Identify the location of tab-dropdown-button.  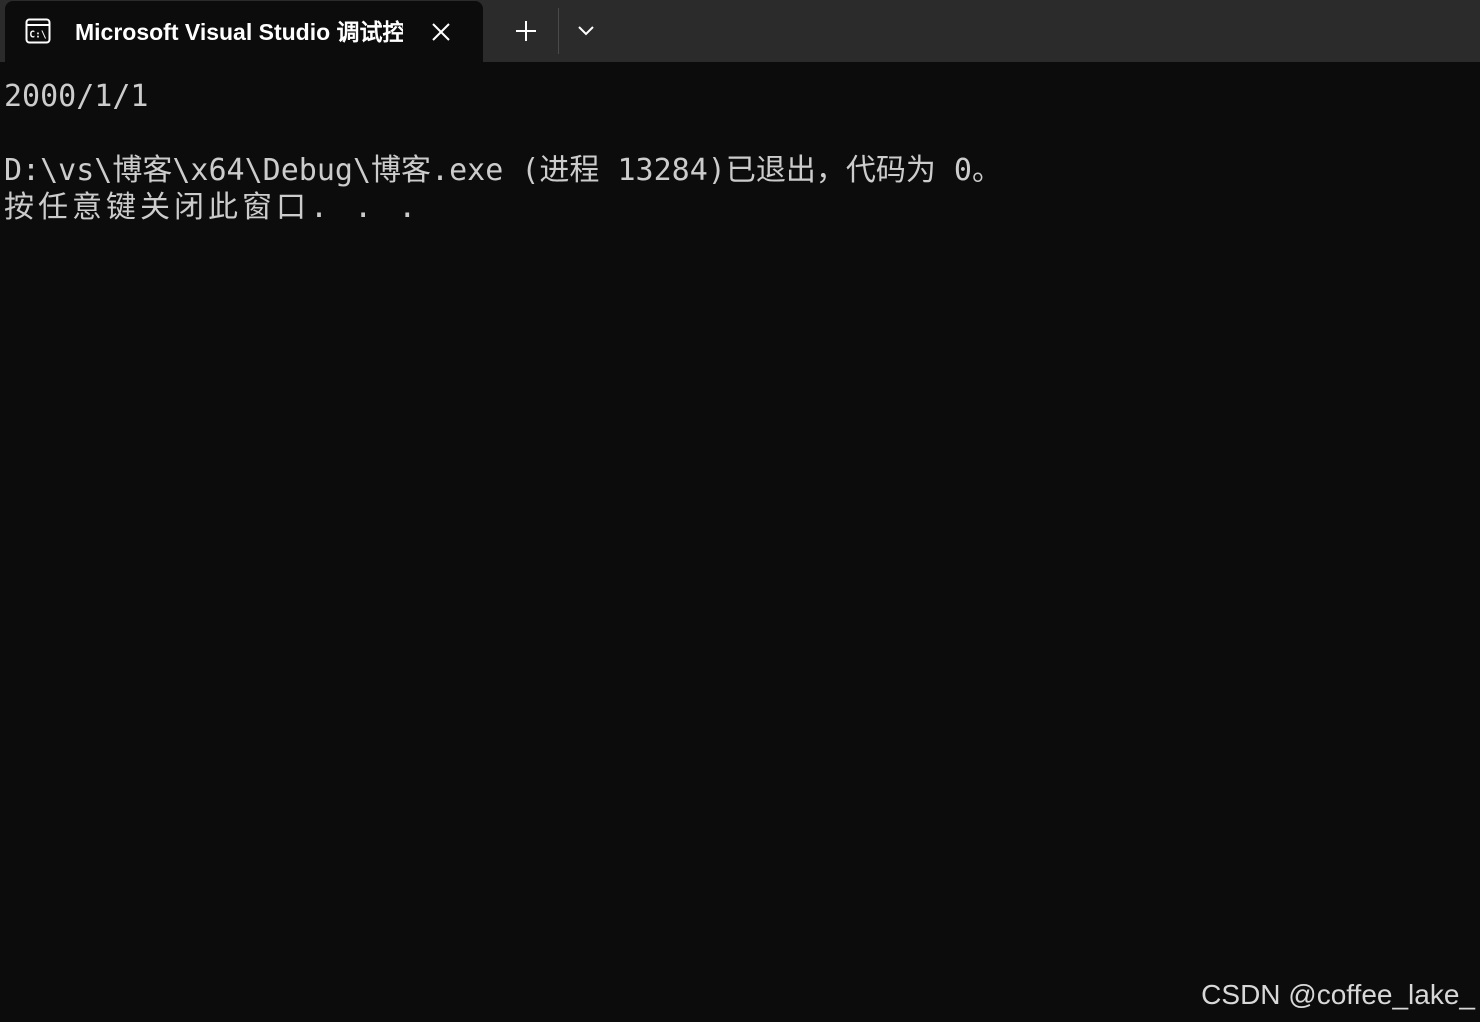
(586, 31).